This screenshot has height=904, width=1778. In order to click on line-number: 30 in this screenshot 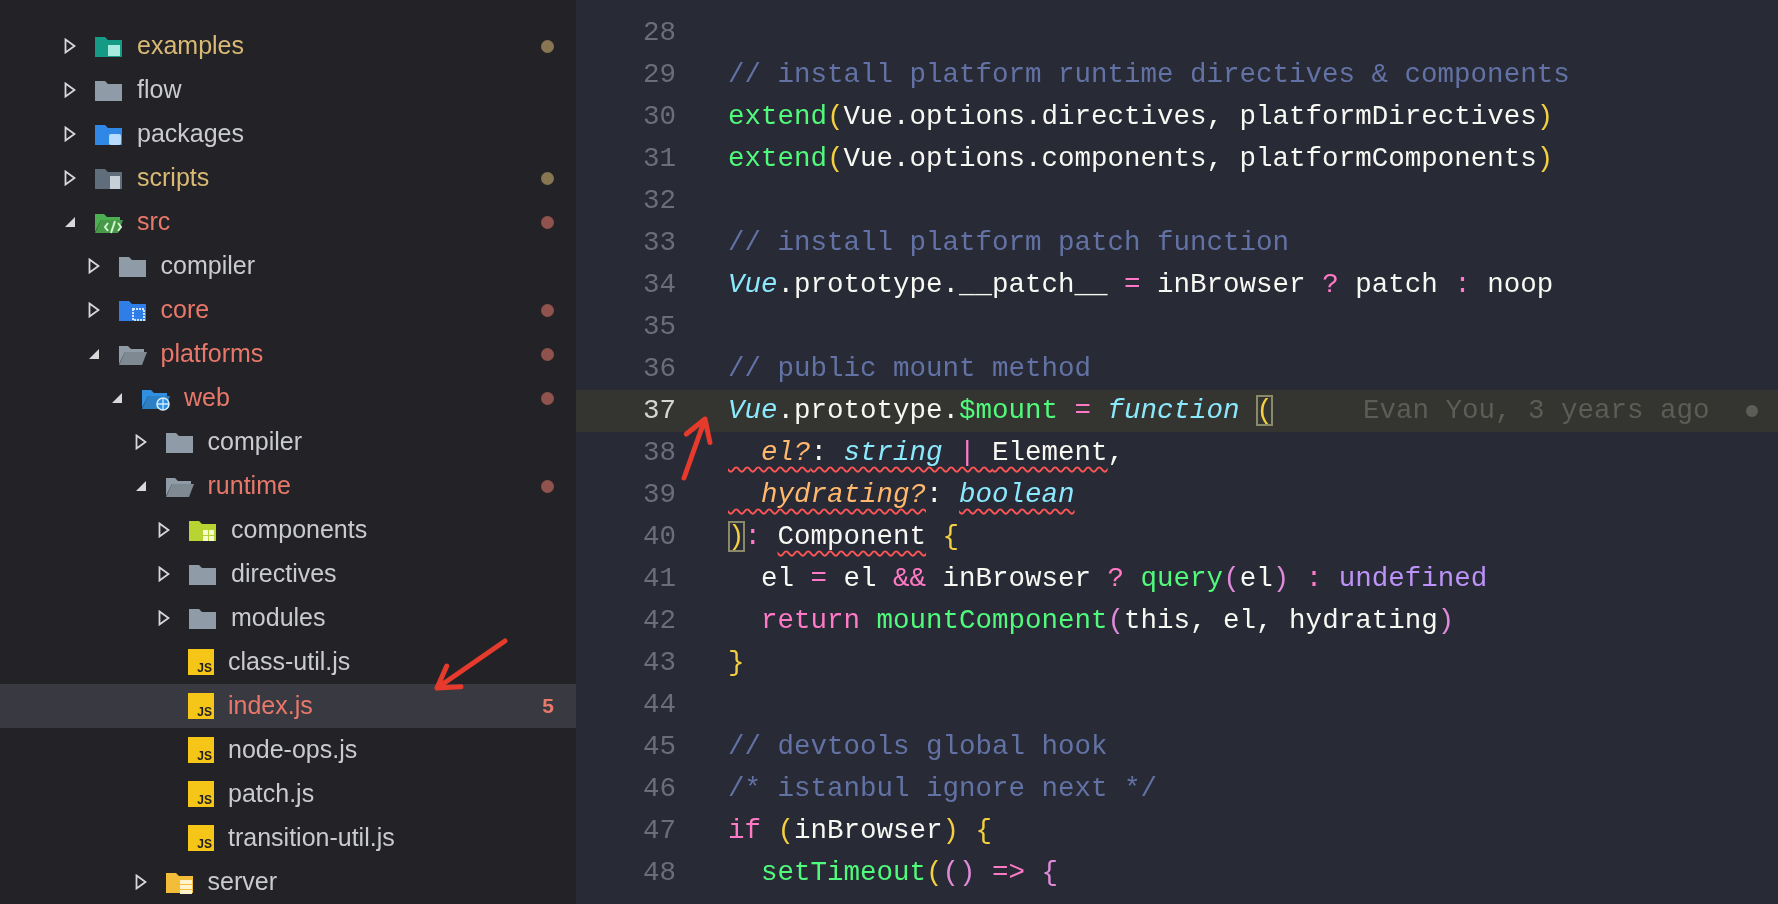, I will do `click(659, 117)`.